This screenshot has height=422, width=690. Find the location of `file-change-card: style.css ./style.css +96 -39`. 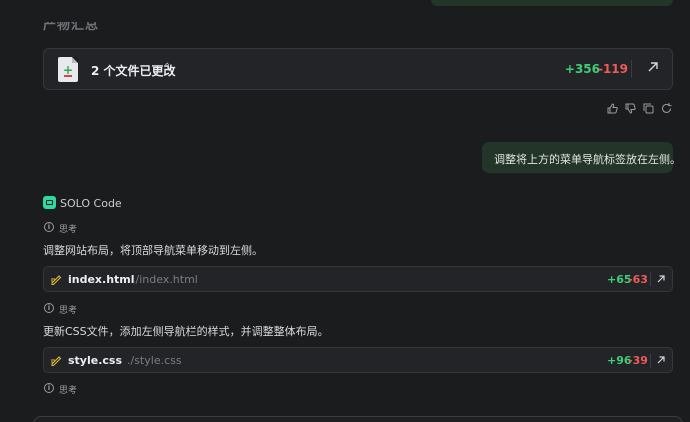

file-change-card: style.css ./style.css +96 -39 is located at coordinates (358, 360).